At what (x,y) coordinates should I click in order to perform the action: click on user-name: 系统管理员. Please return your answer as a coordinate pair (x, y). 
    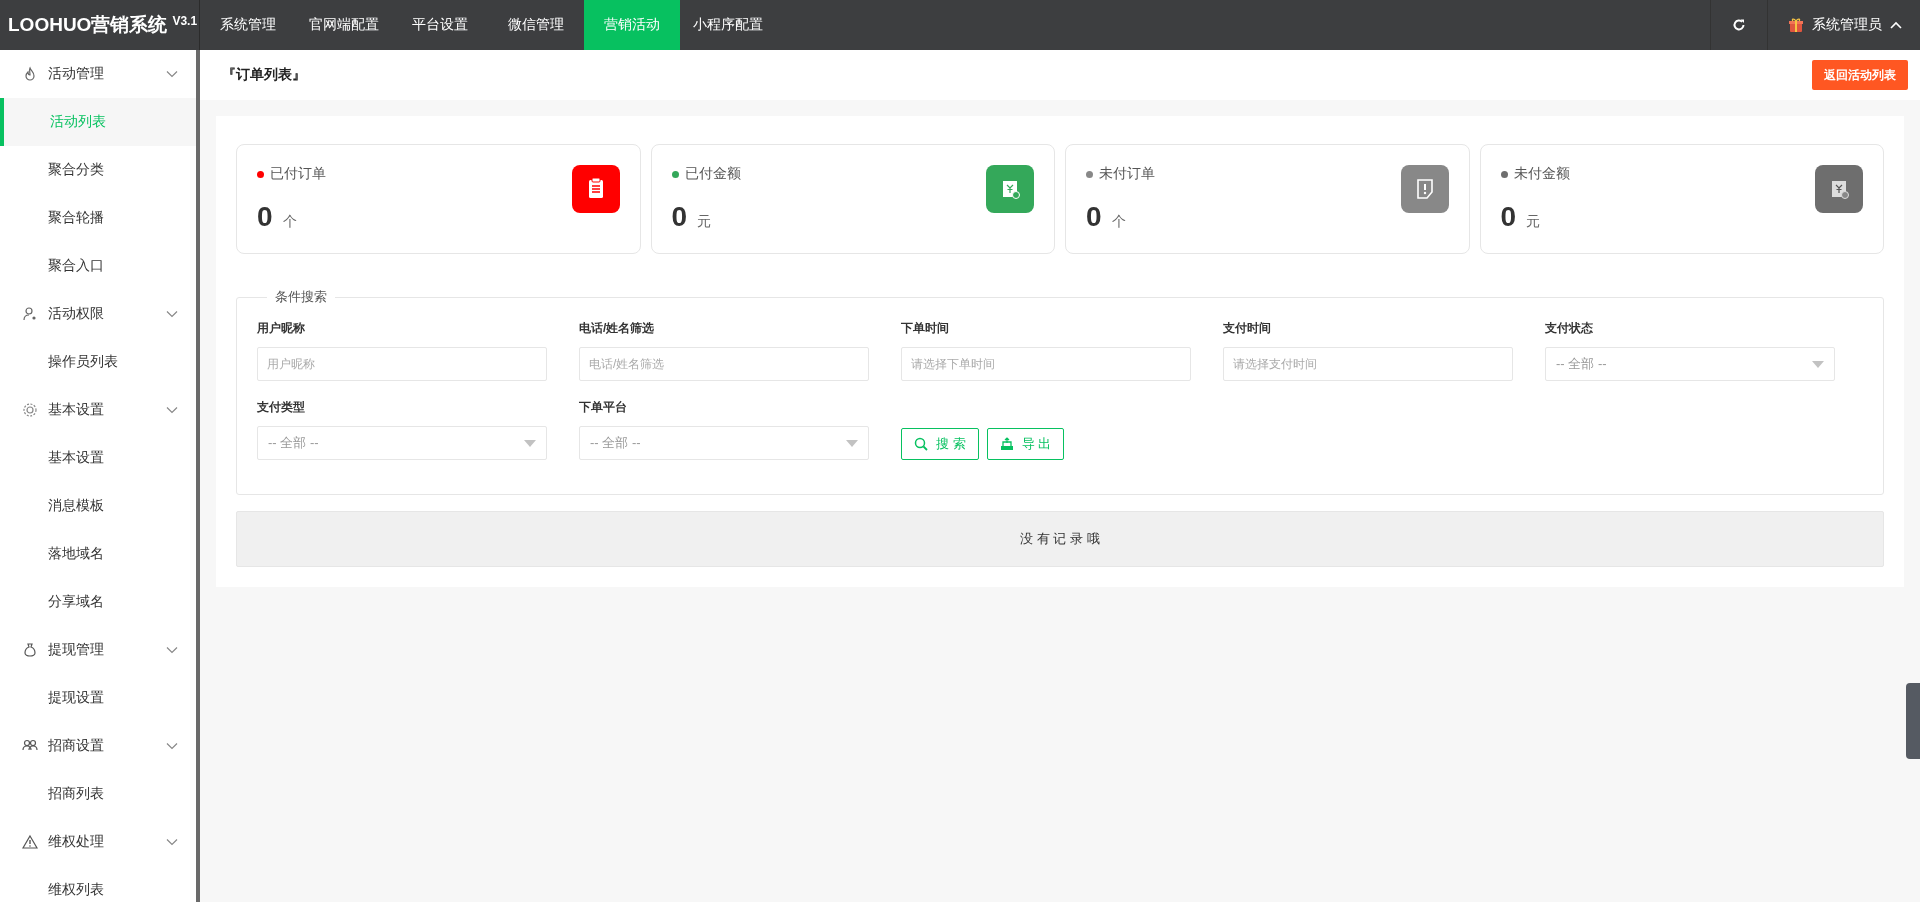
    Looking at the image, I should click on (1847, 25).